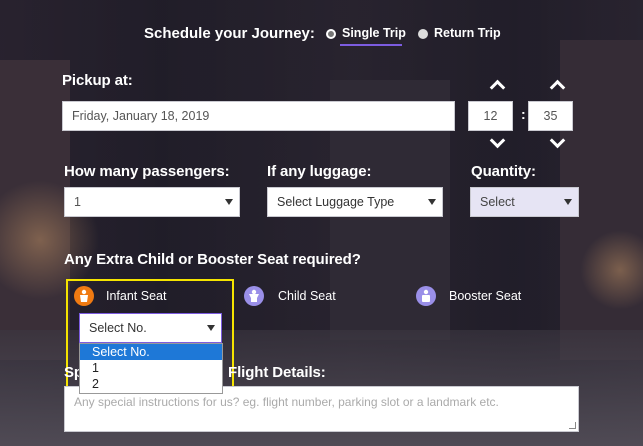 This screenshot has height=446, width=643. I want to click on infant-seat-option: Infant Seat, so click(129, 297).